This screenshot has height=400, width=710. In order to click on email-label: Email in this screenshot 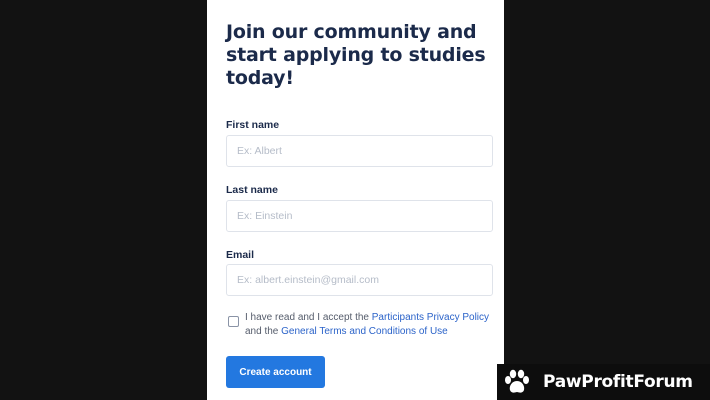, I will do `click(240, 255)`.